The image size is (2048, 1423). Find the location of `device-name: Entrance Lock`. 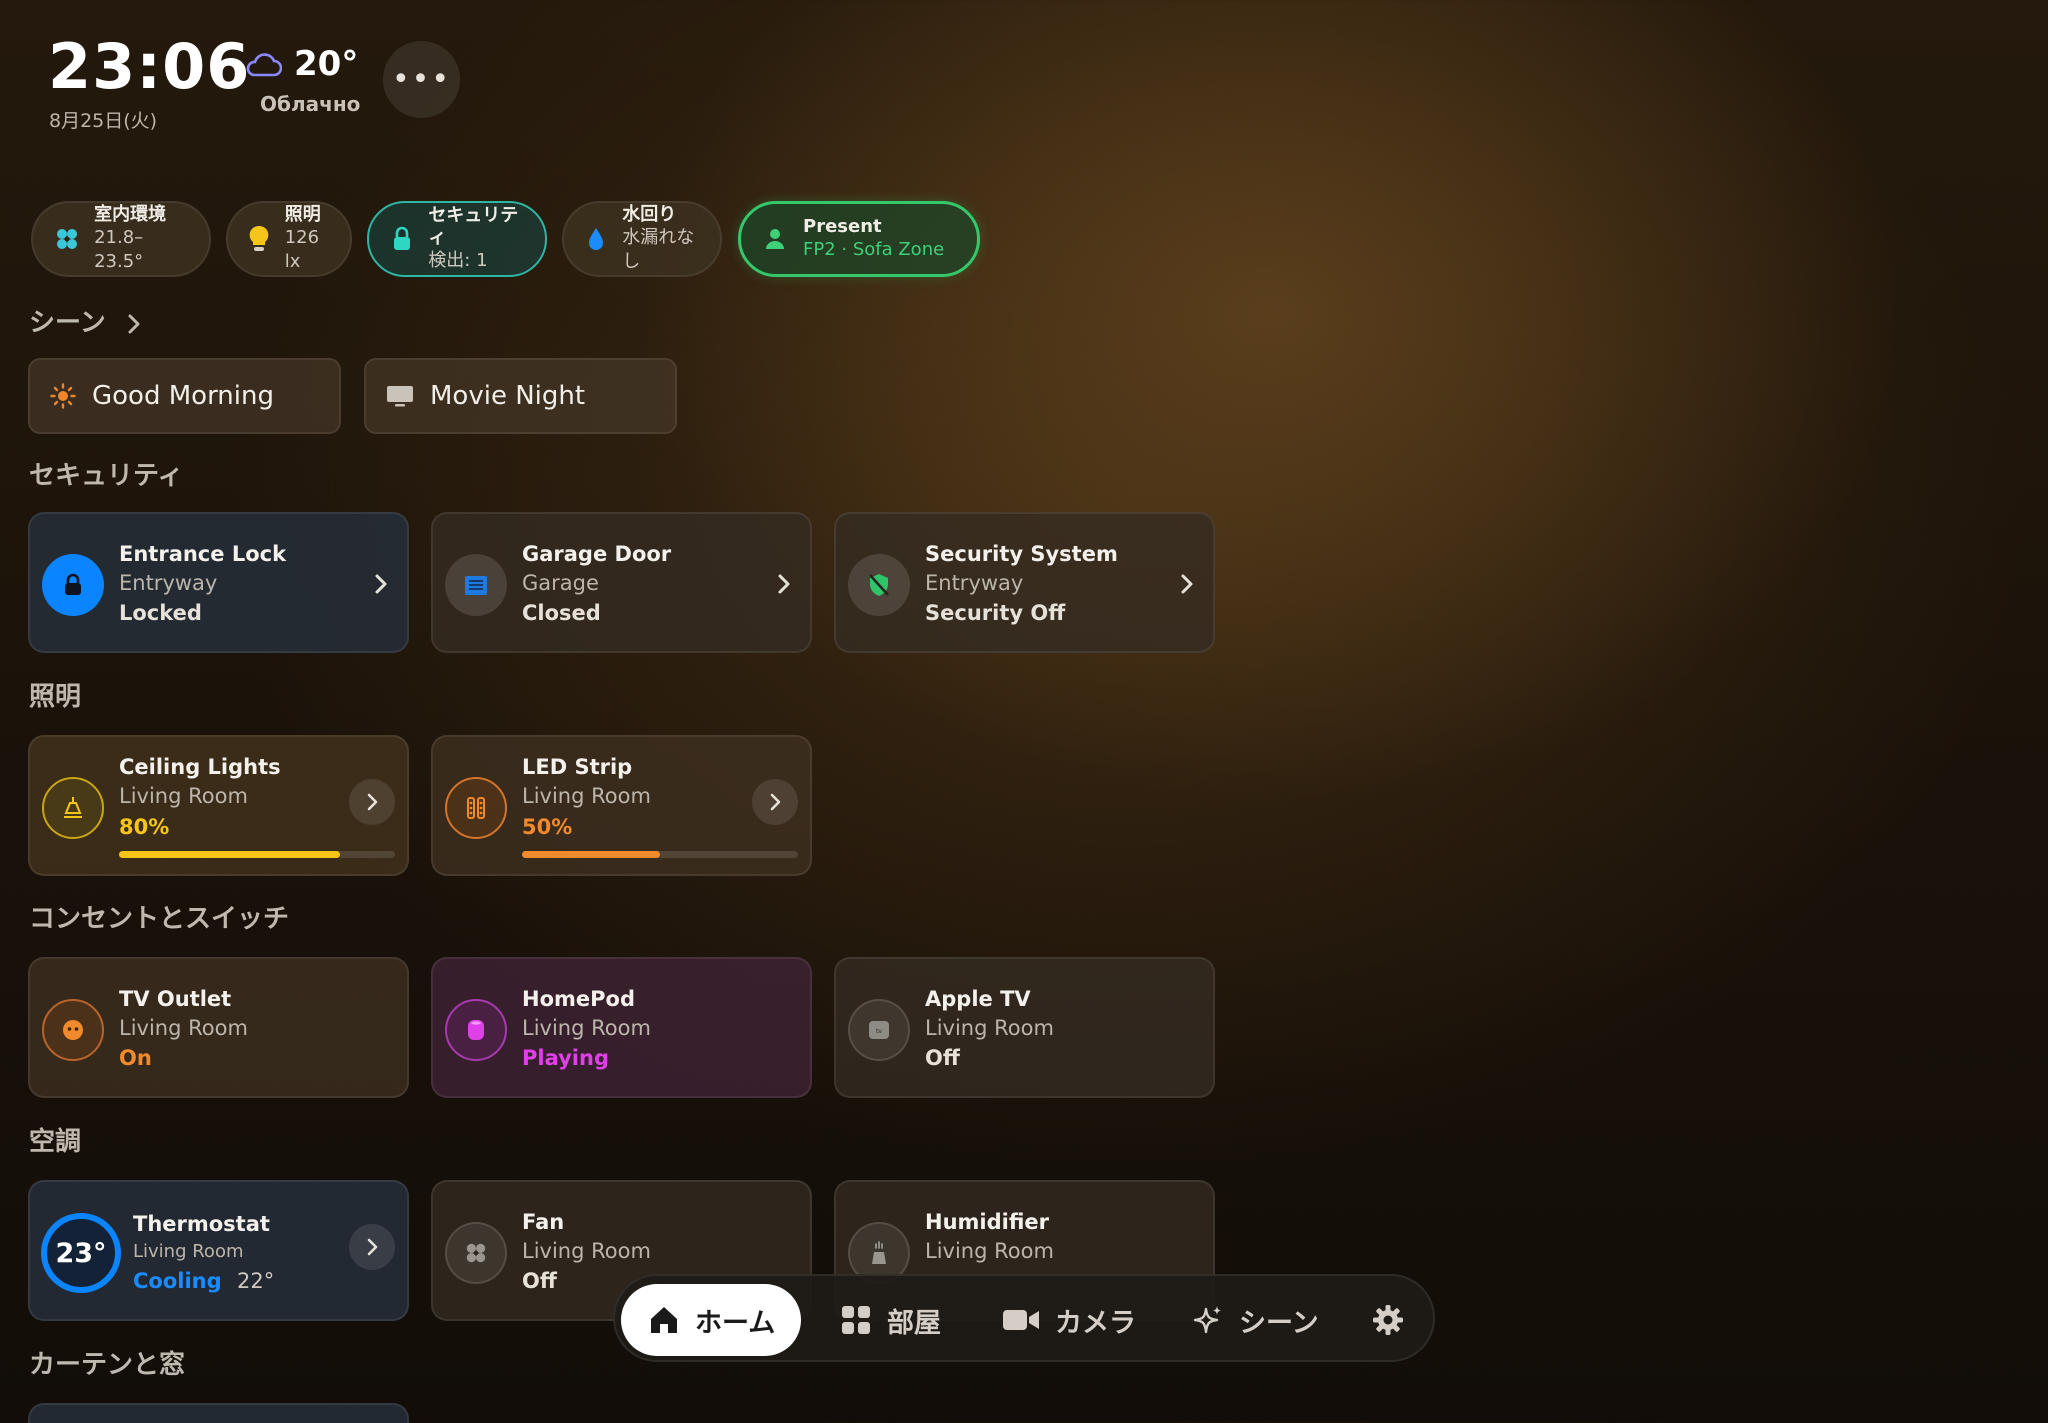

device-name: Entrance Lock is located at coordinates (203, 554).